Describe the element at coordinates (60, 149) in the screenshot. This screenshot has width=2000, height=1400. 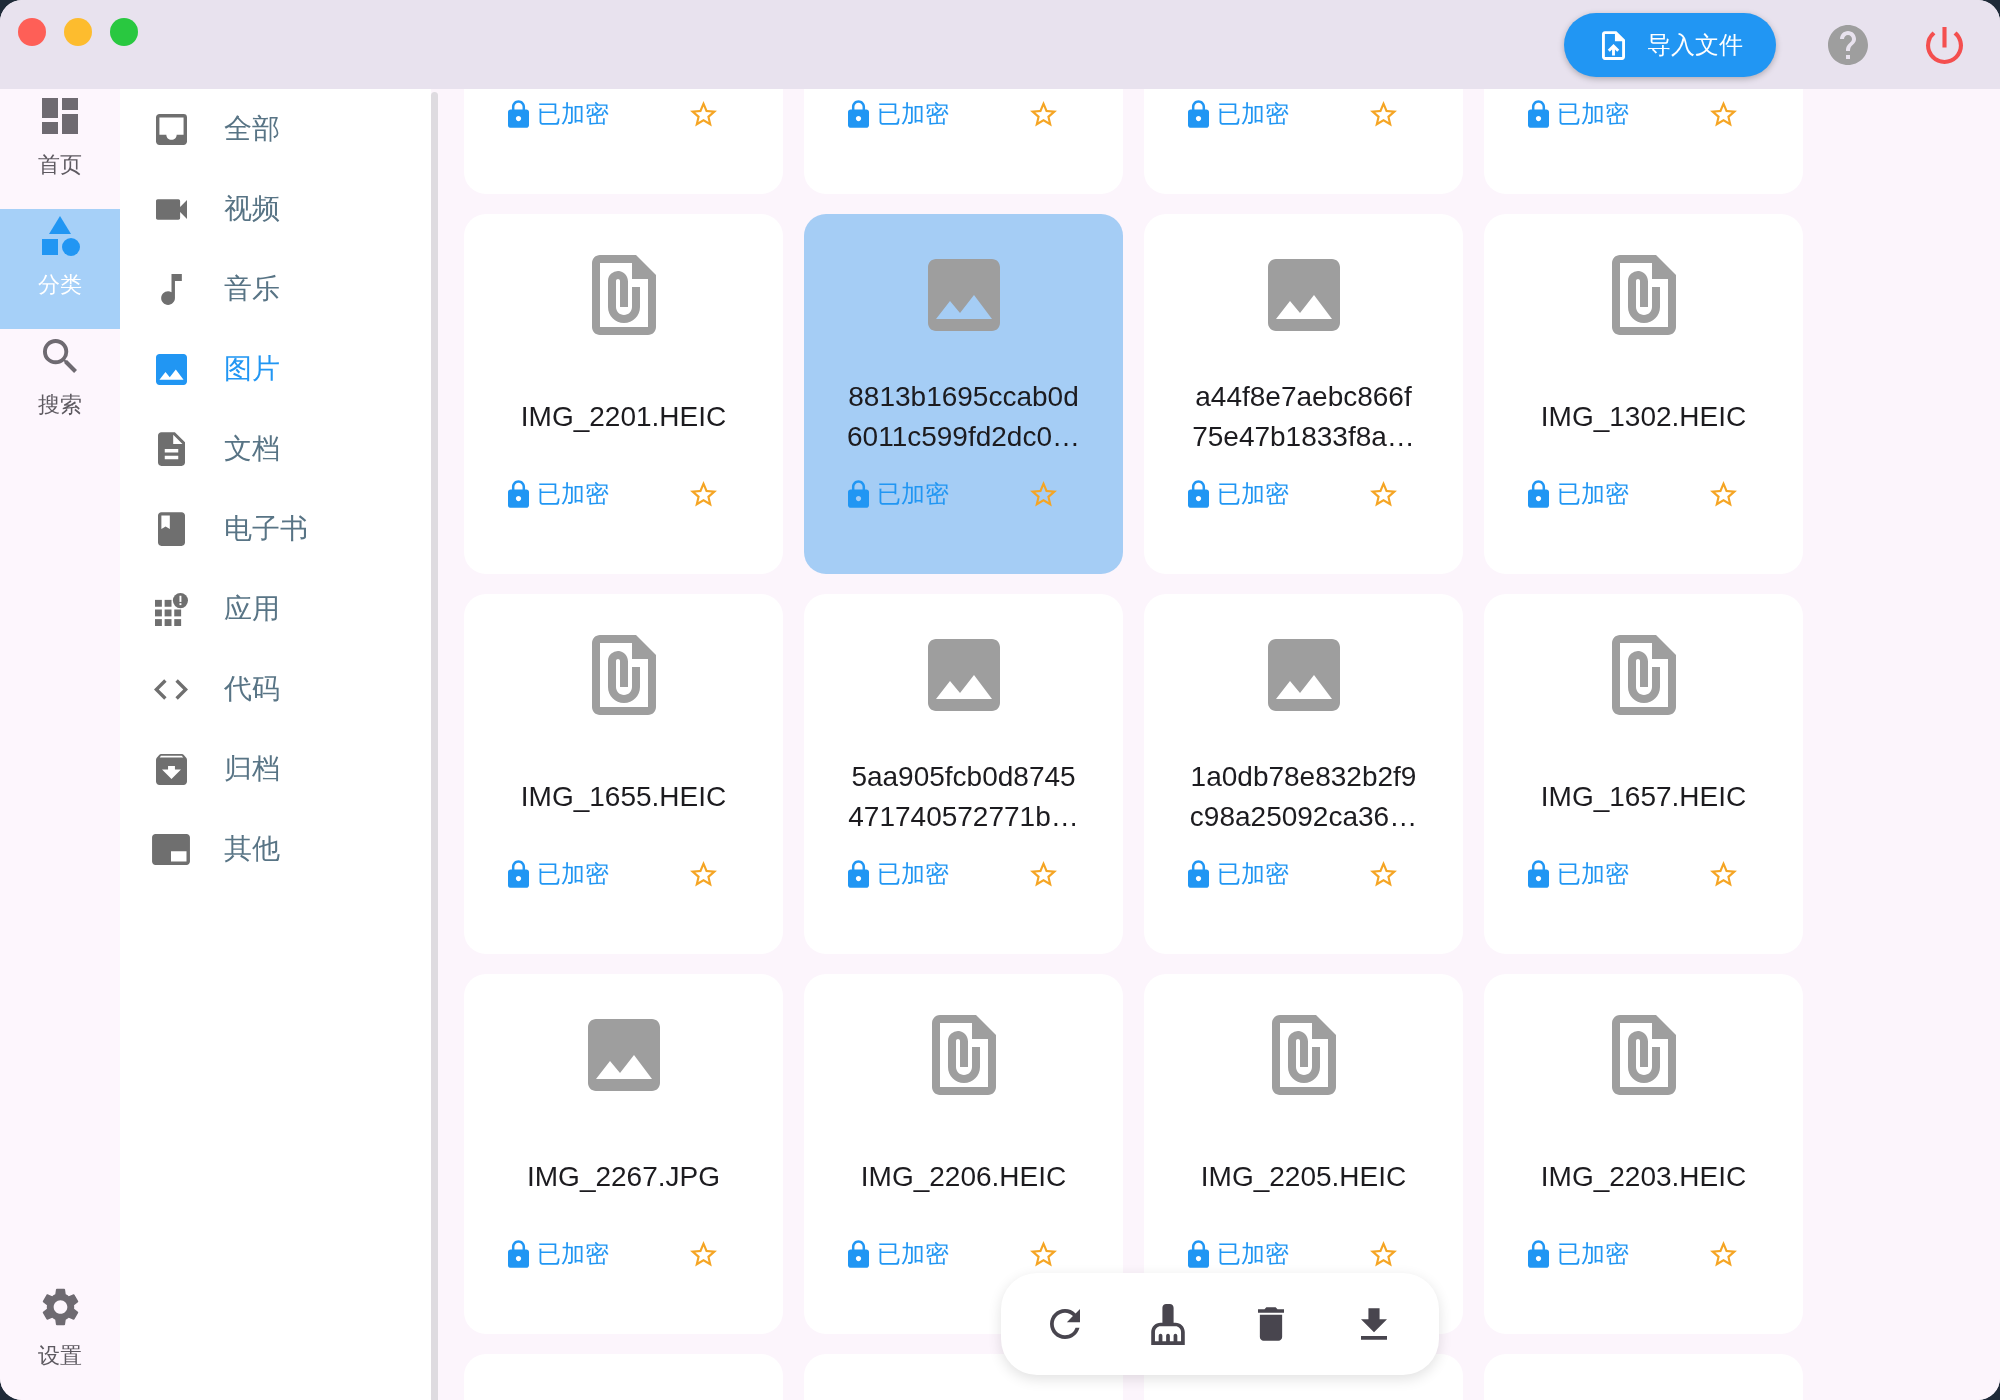
I see `nav-rail-item: 首页` at that location.